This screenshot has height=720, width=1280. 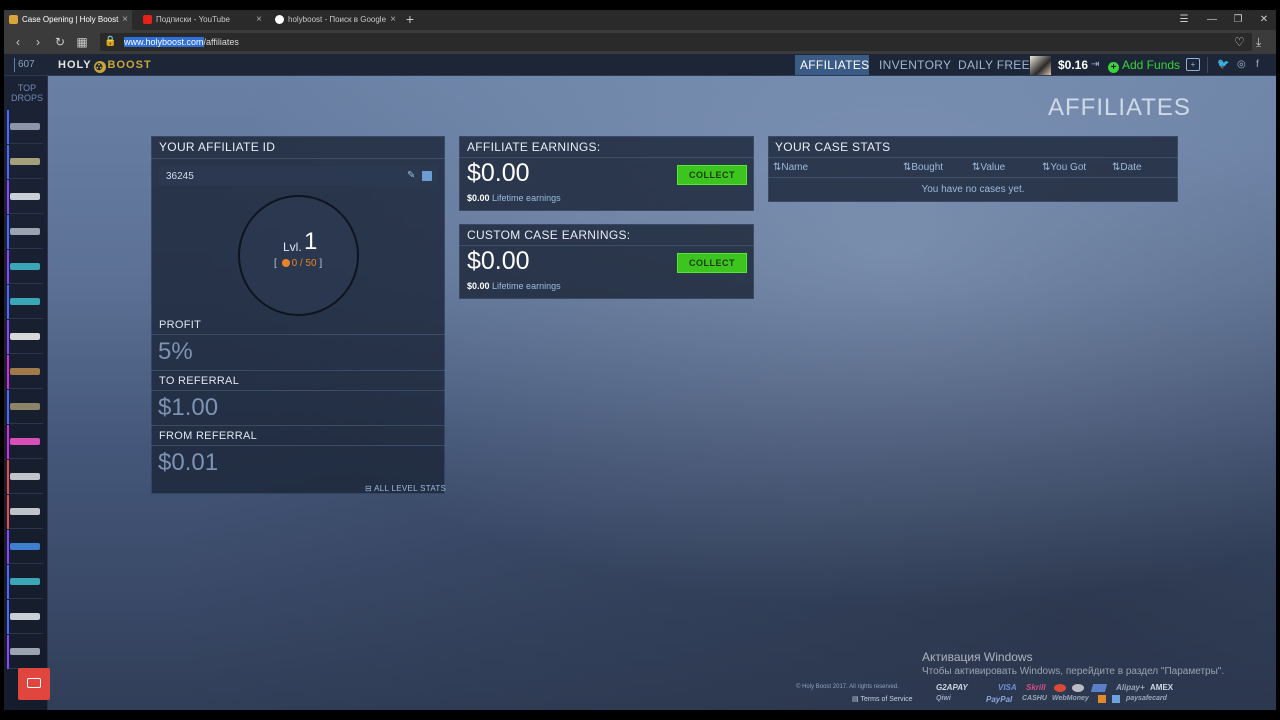 I want to click on mastercard-icon, so click(x=1060, y=688).